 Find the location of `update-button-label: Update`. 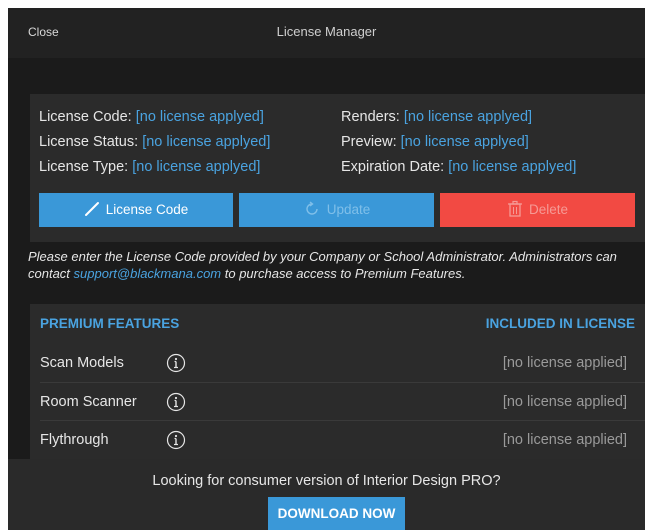

update-button-label: Update is located at coordinates (348, 209).